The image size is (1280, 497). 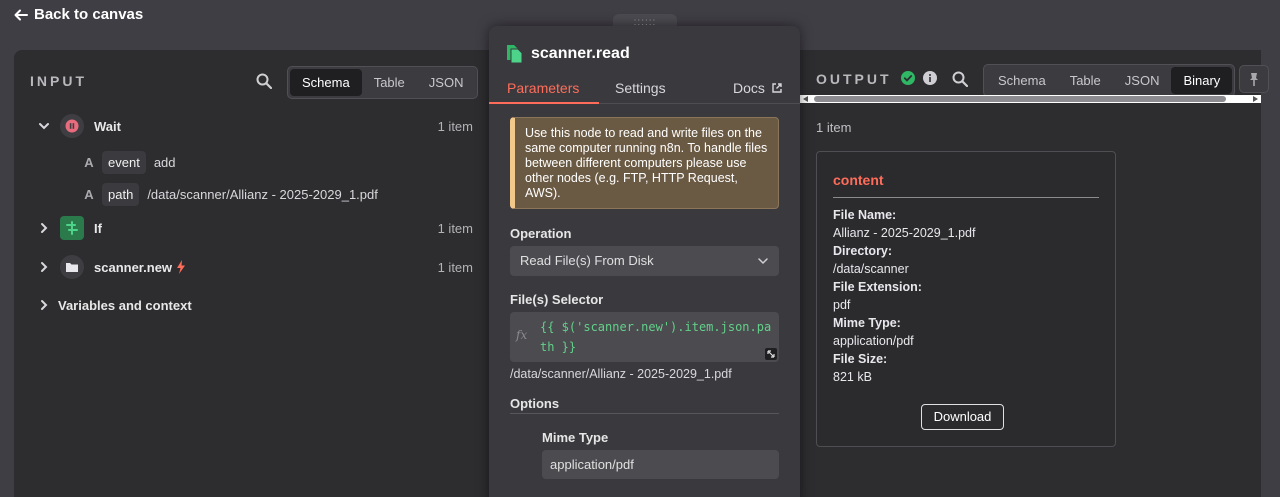 What do you see at coordinates (621, 374) in the screenshot?
I see `expression-preview: /data/scanner/Allianz - 2025-2029_1.pdf` at bounding box center [621, 374].